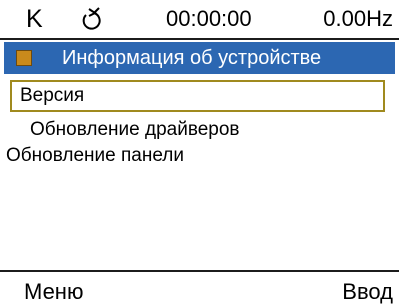 The height and width of the screenshot is (307, 399). What do you see at coordinates (34, 19) in the screenshot?
I see `control-mode-indicator: K` at bounding box center [34, 19].